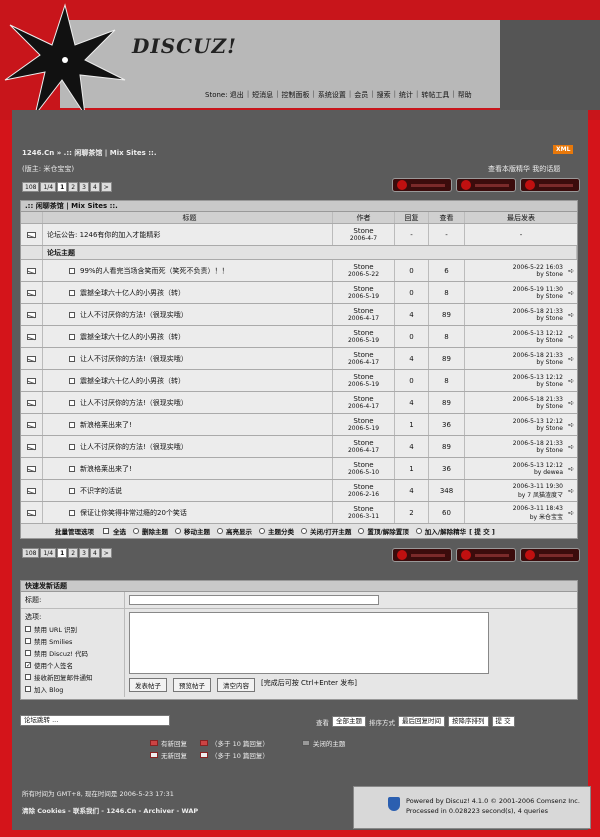 The image size is (600, 837). What do you see at coordinates (106, 531) in the screenshot?
I see `select-all-checkbox` at bounding box center [106, 531].